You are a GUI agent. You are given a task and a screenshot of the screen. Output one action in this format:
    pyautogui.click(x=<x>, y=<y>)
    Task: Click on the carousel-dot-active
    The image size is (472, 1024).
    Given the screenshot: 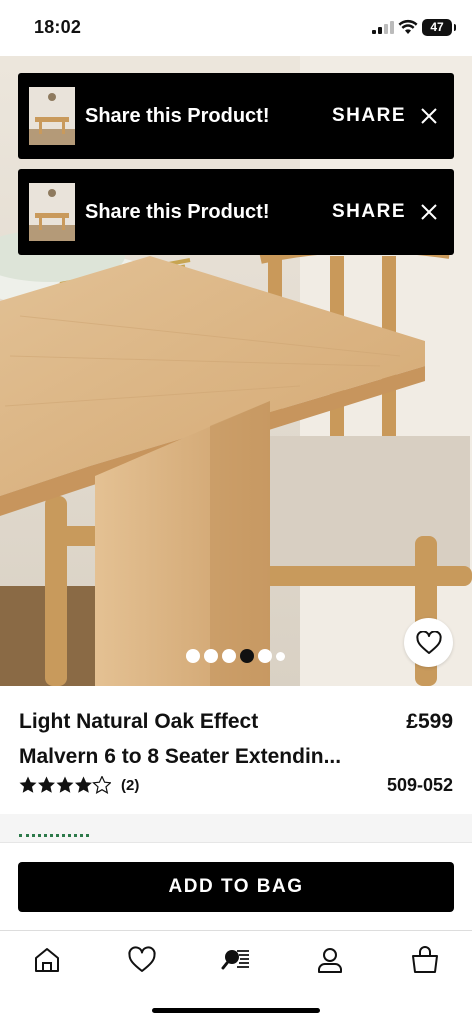 What is the action you would take?
    pyautogui.click(x=247, y=656)
    